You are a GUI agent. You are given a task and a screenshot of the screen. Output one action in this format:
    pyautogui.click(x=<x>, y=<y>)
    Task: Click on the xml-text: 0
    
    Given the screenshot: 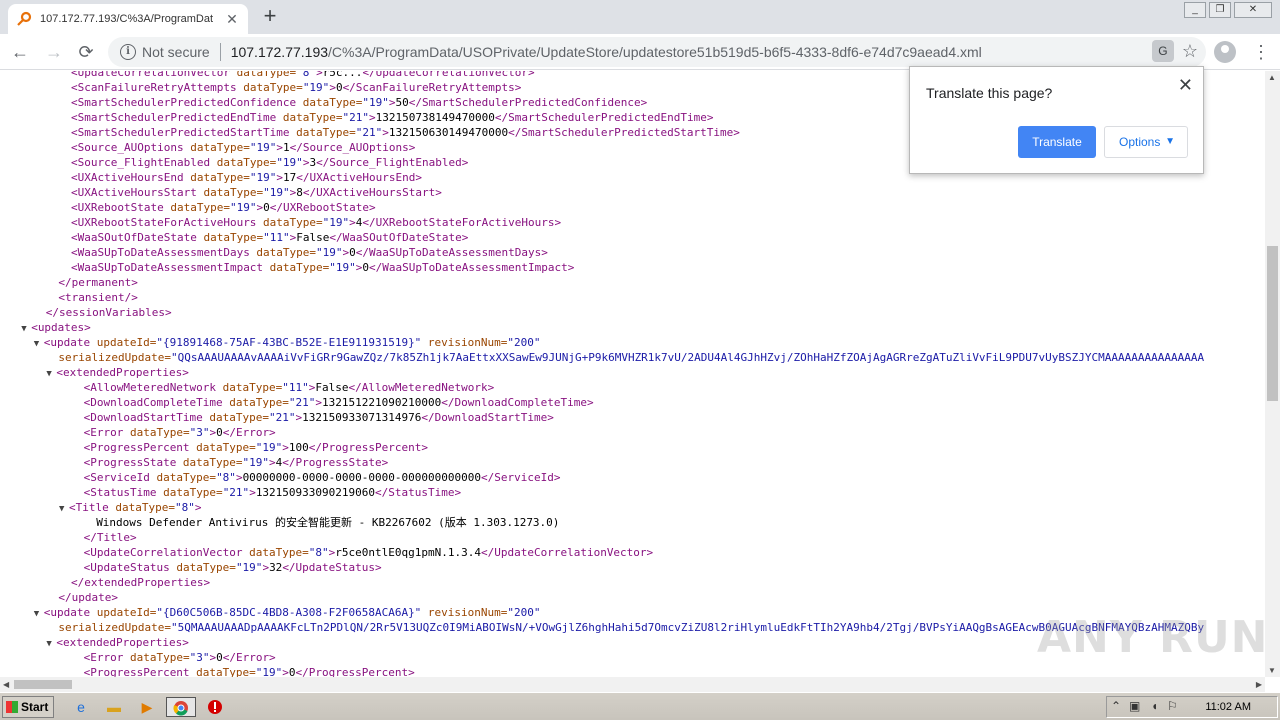 What is the action you would take?
    pyautogui.click(x=352, y=252)
    